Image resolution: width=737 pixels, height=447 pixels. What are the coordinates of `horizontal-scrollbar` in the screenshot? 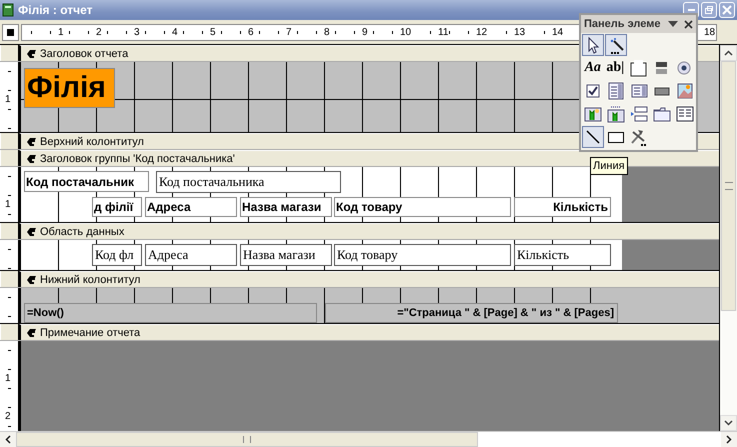 It's located at (368, 439).